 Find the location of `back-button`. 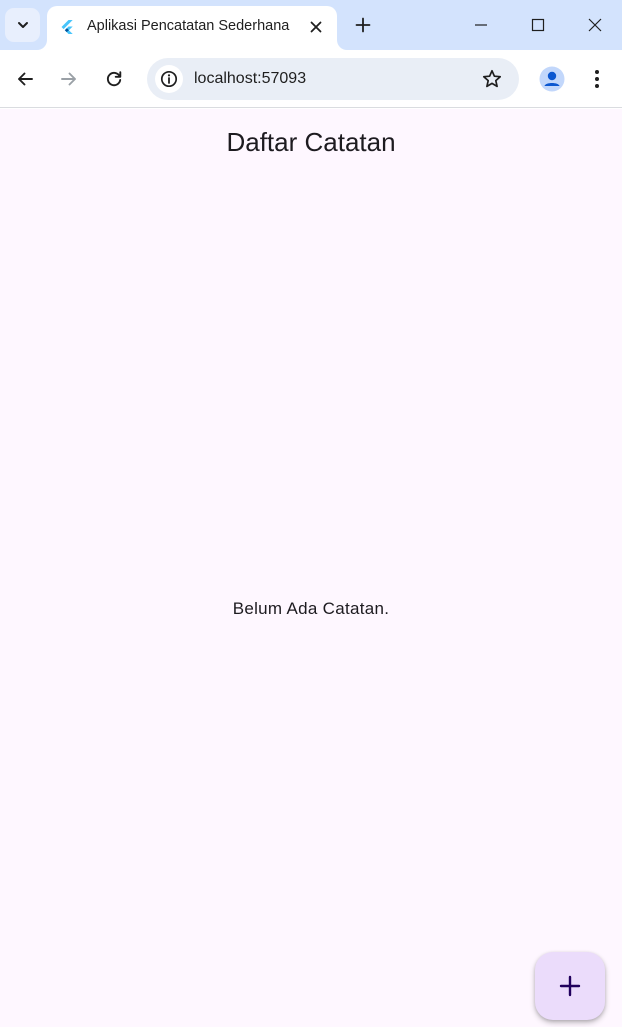

back-button is located at coordinates (25, 79).